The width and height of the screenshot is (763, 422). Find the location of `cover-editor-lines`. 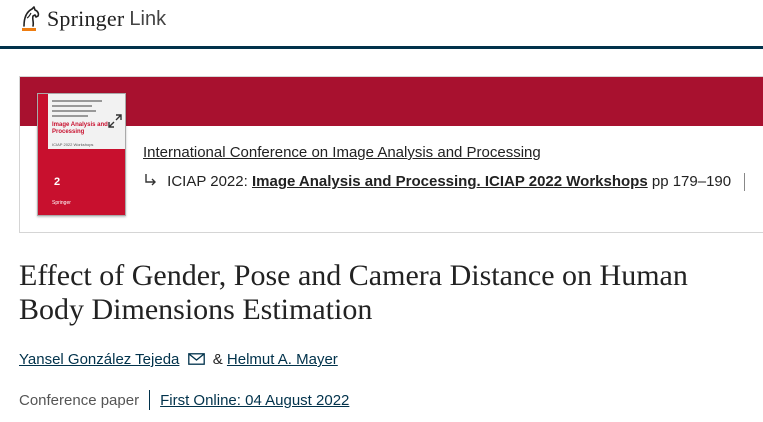

cover-editor-lines is located at coordinates (77, 110).